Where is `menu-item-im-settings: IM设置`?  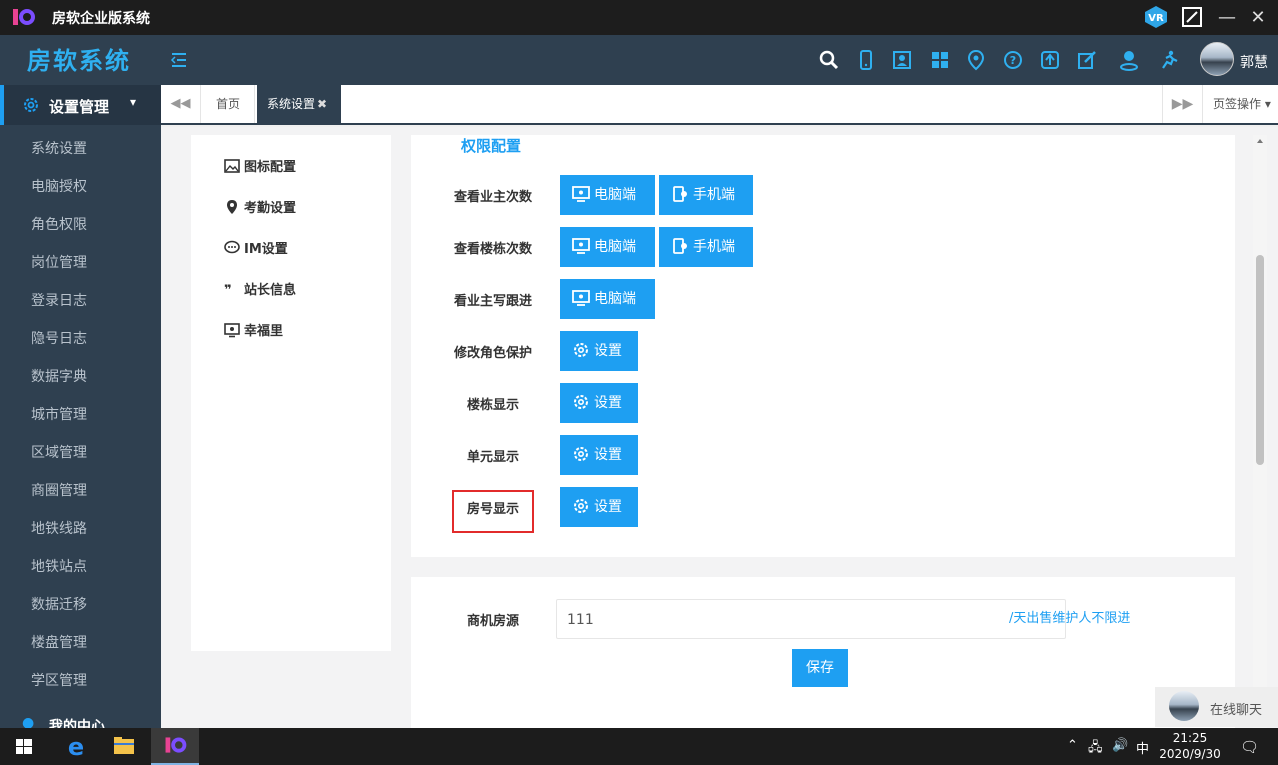
menu-item-im-settings: IM设置 is located at coordinates (256, 248).